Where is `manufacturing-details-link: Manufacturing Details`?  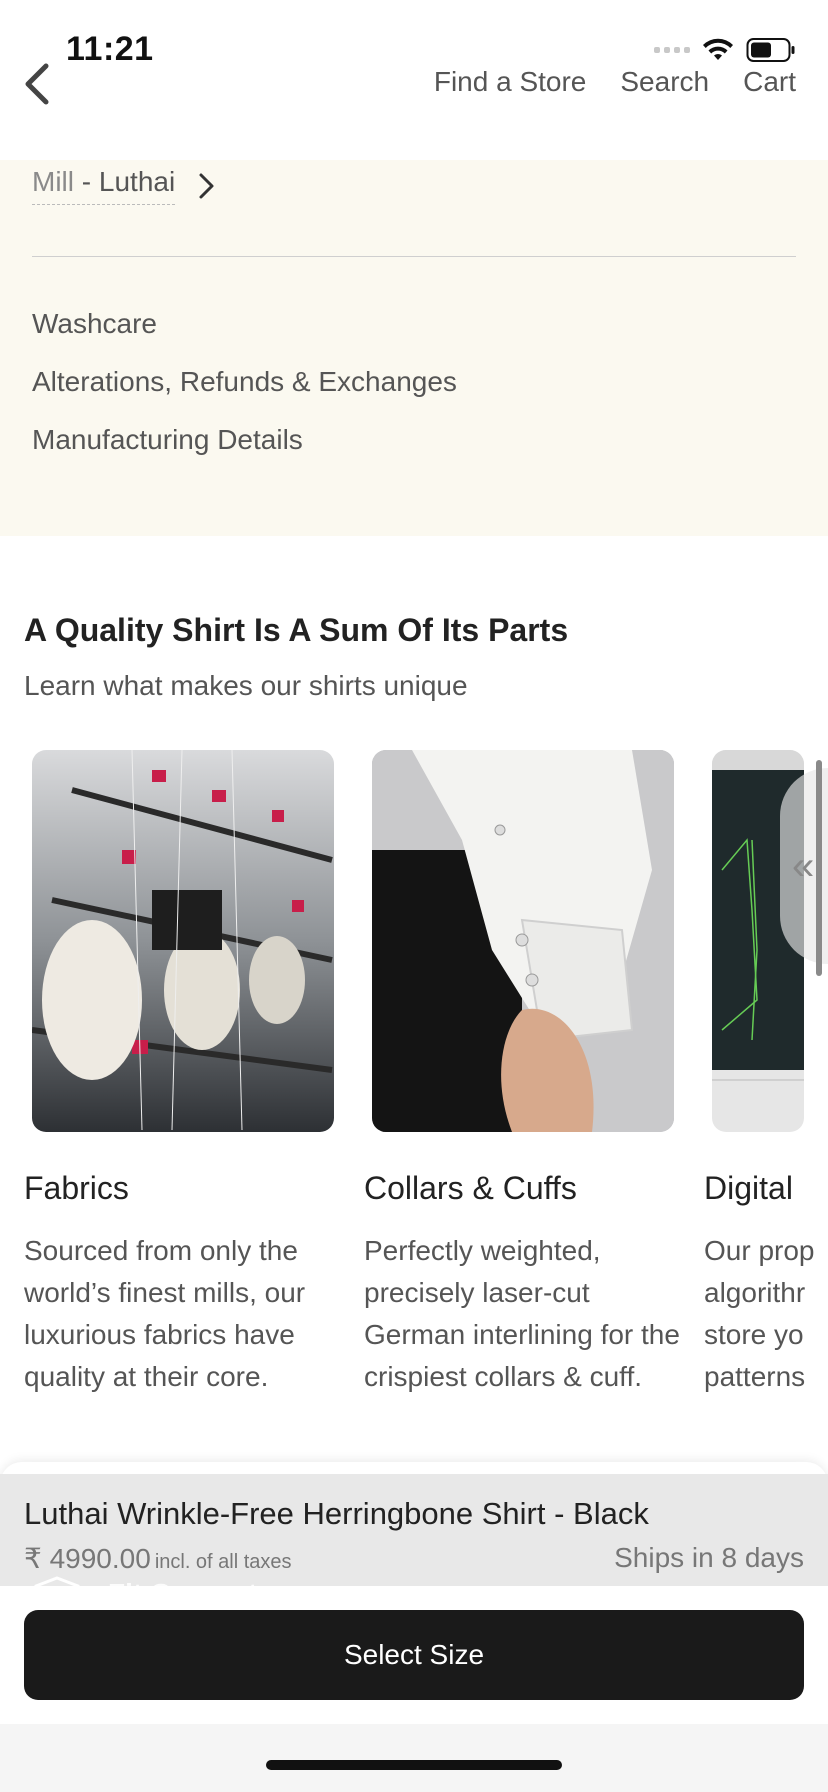 manufacturing-details-link: Manufacturing Details is located at coordinates (244, 453).